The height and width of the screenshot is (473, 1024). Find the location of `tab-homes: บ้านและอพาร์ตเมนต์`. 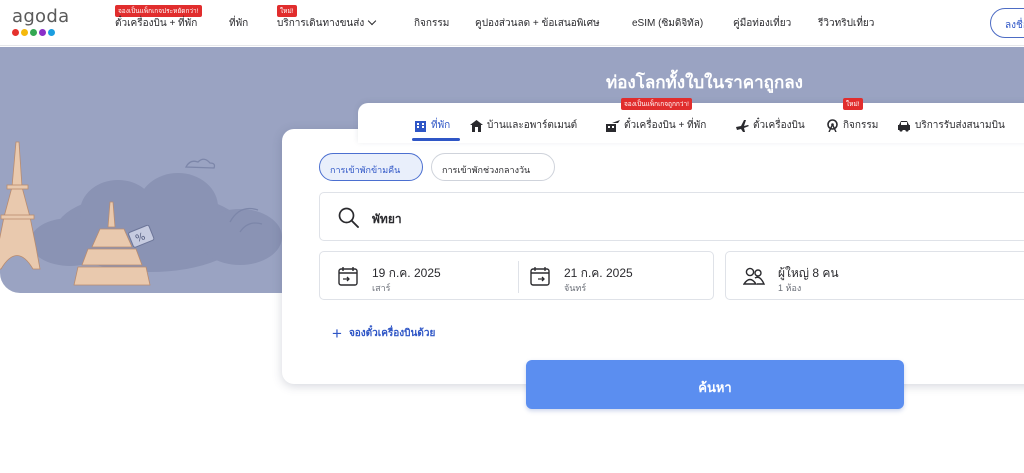

tab-homes: บ้านและอพาร์ตเมนต์ is located at coordinates (523, 125).